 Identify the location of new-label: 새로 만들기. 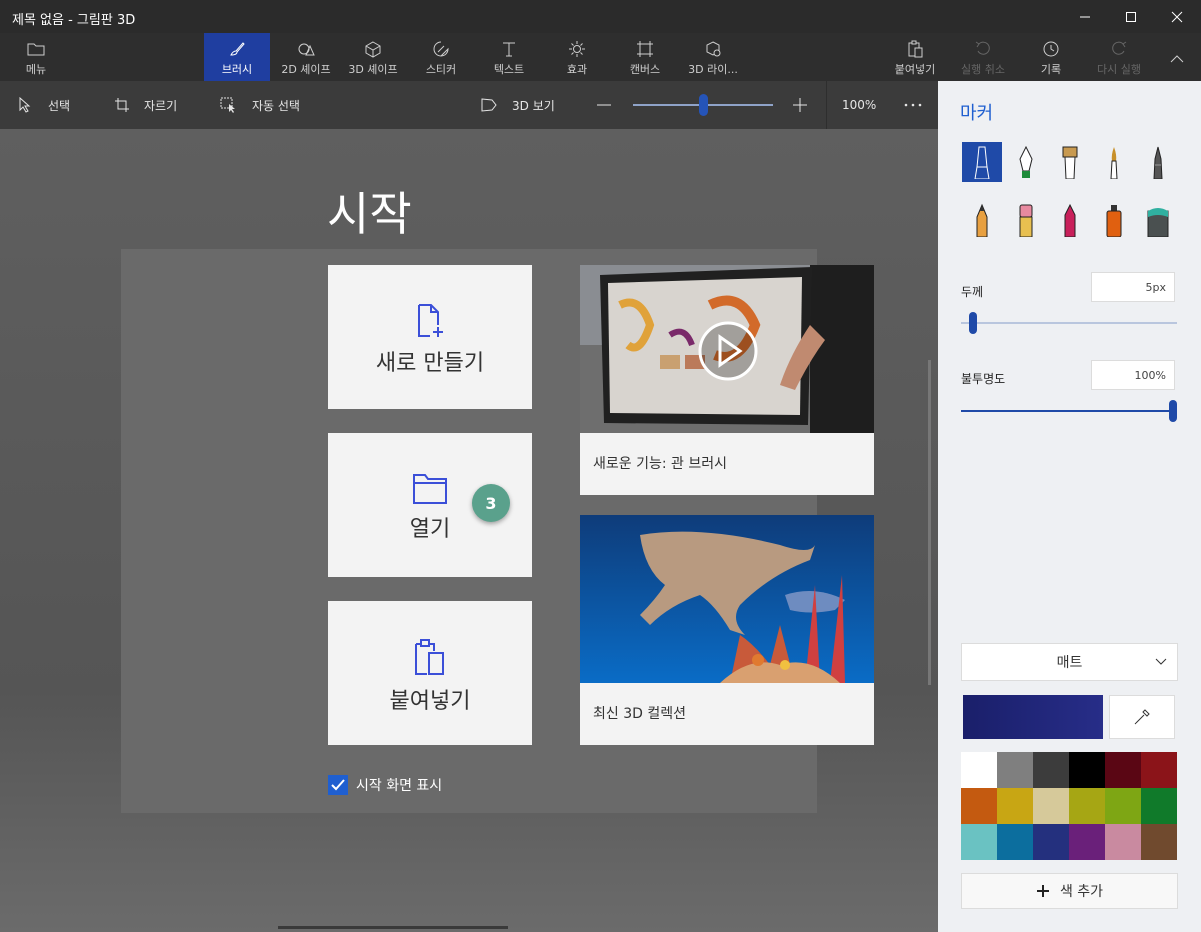
(430, 363).